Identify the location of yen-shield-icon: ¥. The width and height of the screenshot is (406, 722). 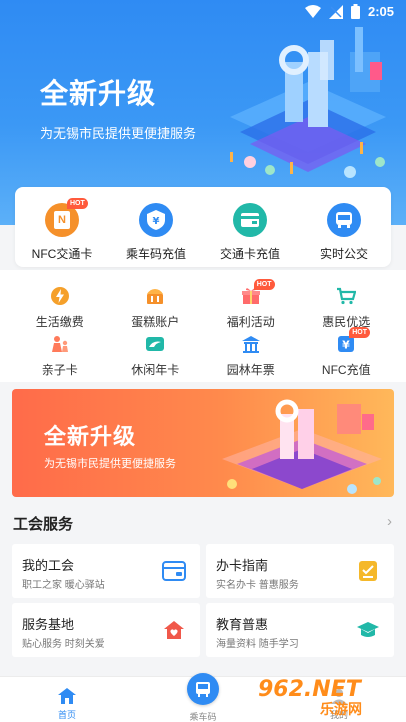
(156, 220).